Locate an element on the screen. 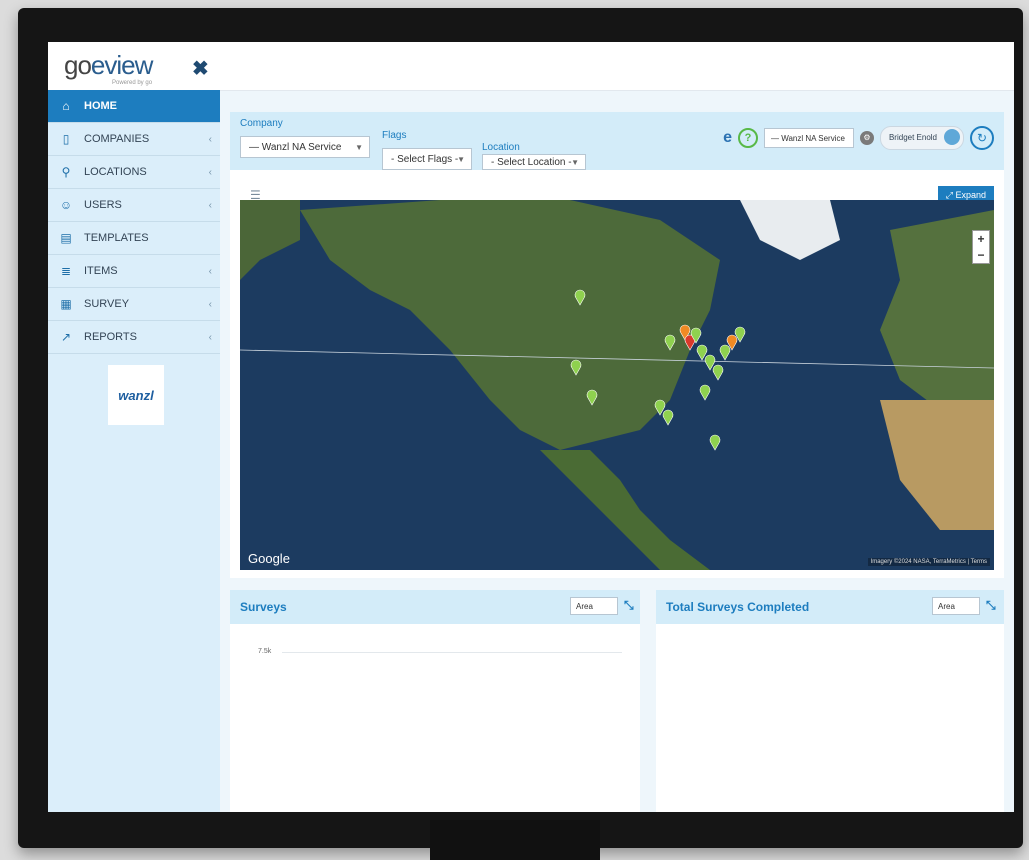 The image size is (1029, 860). monitor-stand is located at coordinates (515, 840).